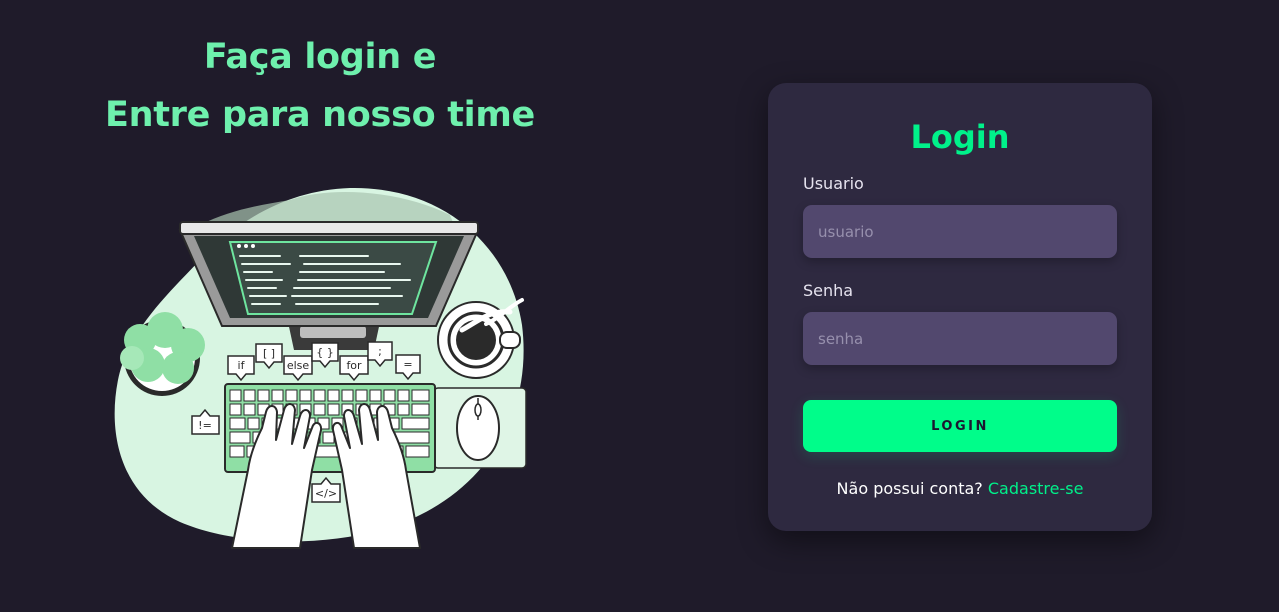 This screenshot has width=1279, height=612. Describe the element at coordinates (320, 115) in the screenshot. I see `hero-title-line-2: Entre para nosso time` at that location.